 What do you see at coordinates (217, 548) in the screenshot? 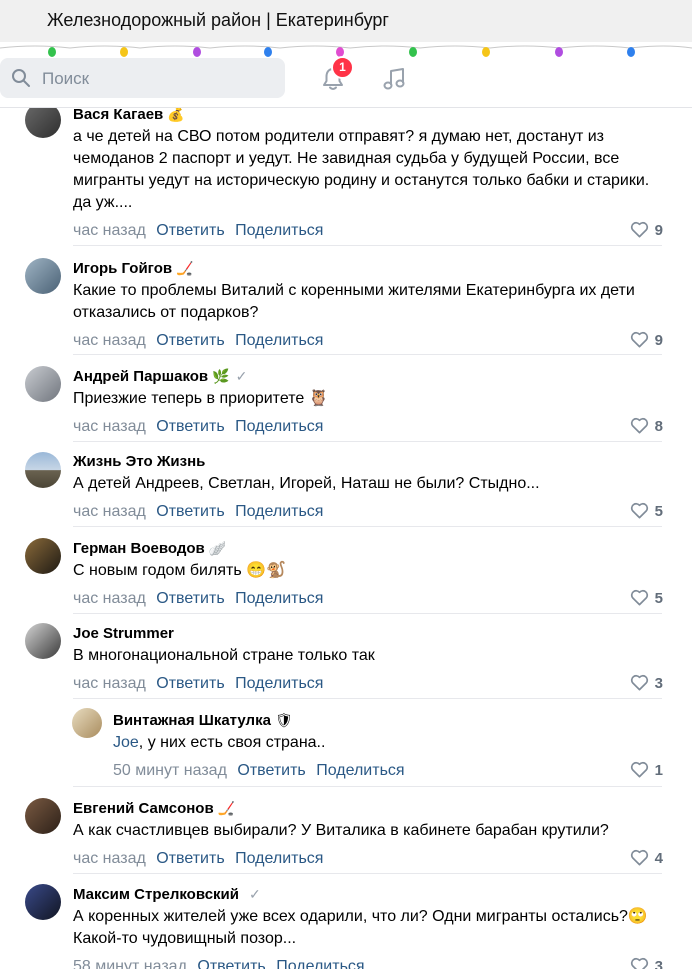
I see `author-badge-icon: 🪽` at bounding box center [217, 548].